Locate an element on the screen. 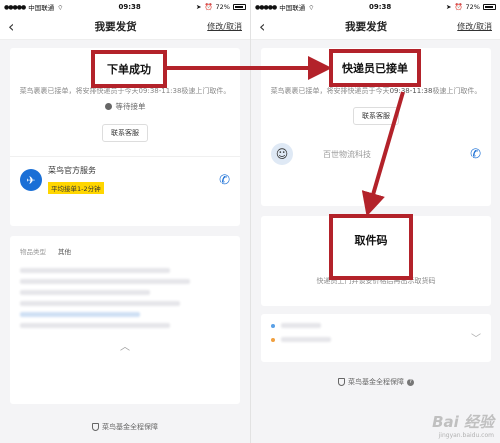  goods-summary-card: ﹀ is located at coordinates (376, 338).